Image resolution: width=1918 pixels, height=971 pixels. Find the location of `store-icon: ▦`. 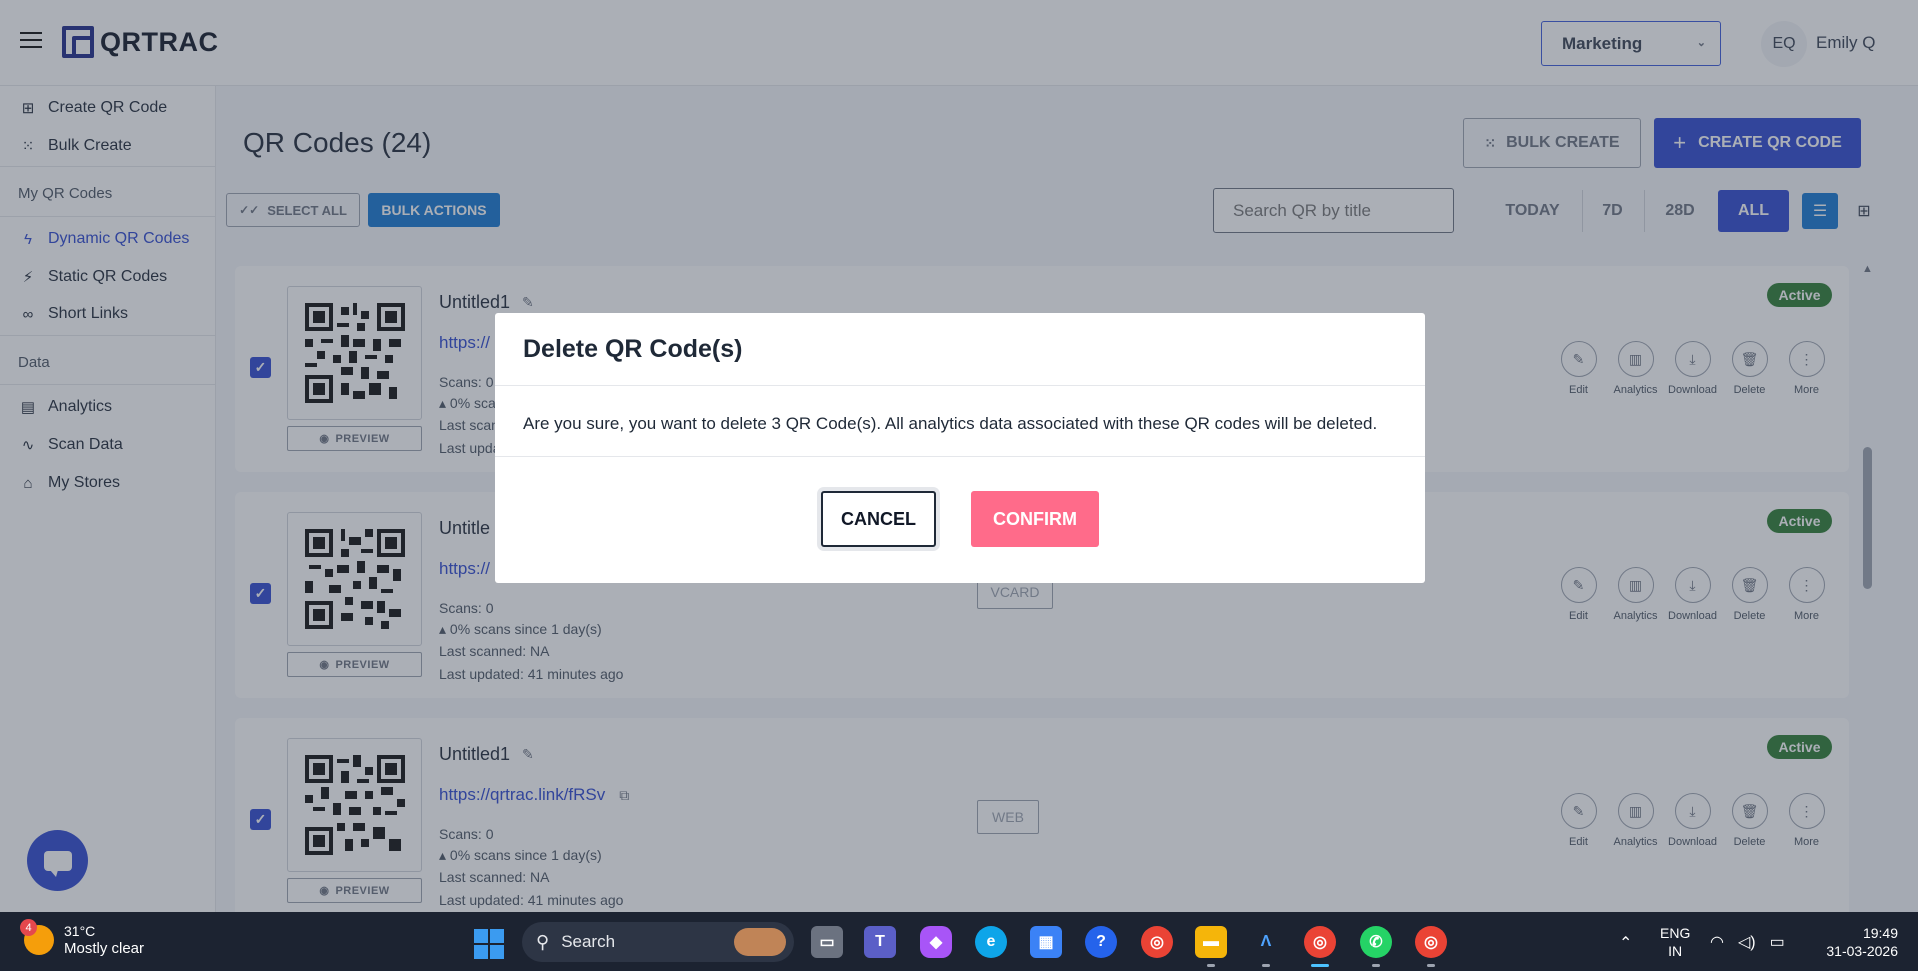

store-icon: ▦ is located at coordinates (1046, 942).